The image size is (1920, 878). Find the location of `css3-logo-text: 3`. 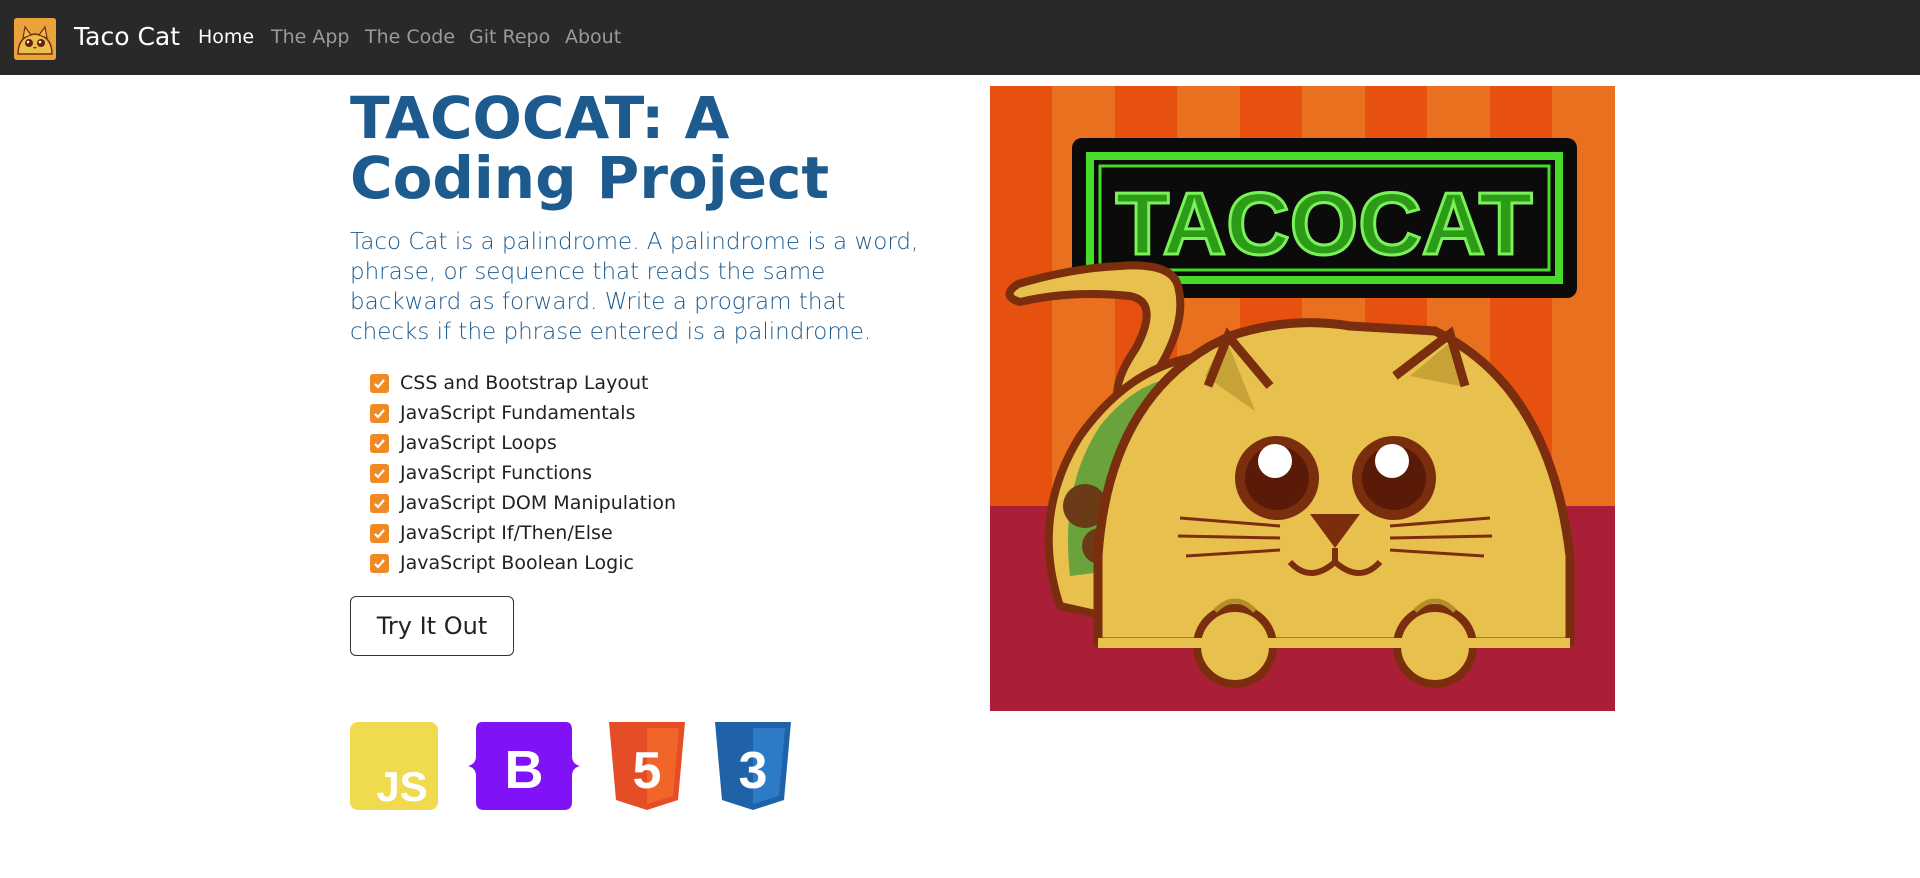

css3-logo-text: 3 is located at coordinates (753, 771).